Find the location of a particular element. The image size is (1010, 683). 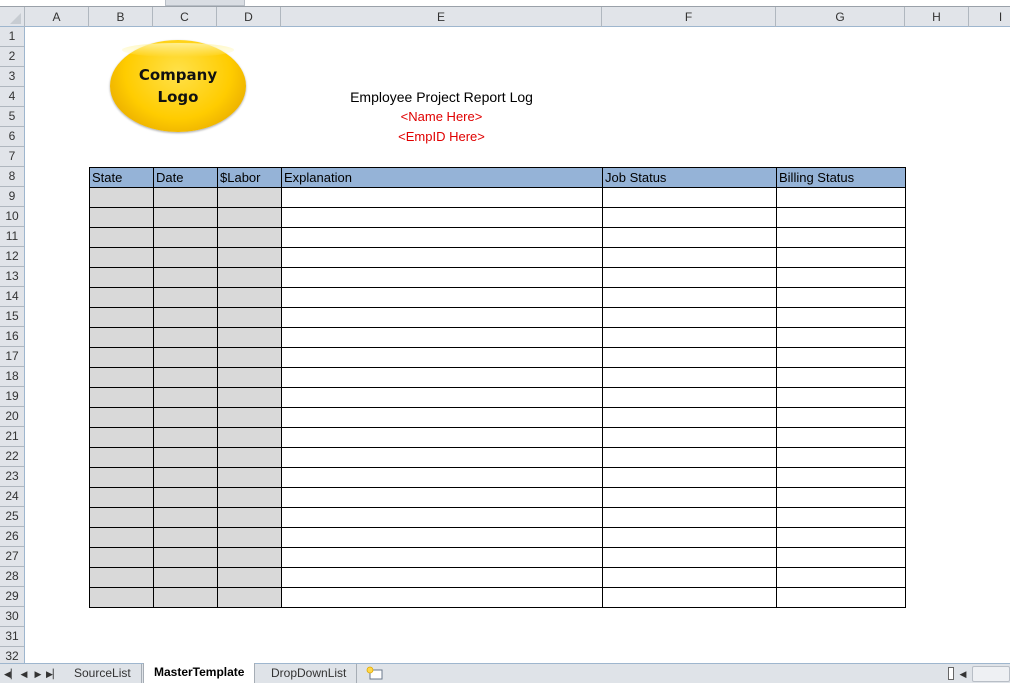

row-header-10: 10 is located at coordinates (12, 217).